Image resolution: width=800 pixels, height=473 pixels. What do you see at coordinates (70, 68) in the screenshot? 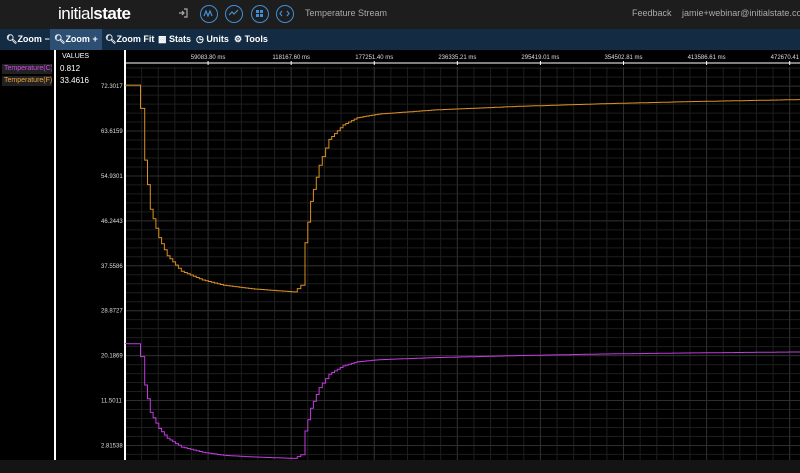
I see `series-value-celsius: 0.812` at bounding box center [70, 68].